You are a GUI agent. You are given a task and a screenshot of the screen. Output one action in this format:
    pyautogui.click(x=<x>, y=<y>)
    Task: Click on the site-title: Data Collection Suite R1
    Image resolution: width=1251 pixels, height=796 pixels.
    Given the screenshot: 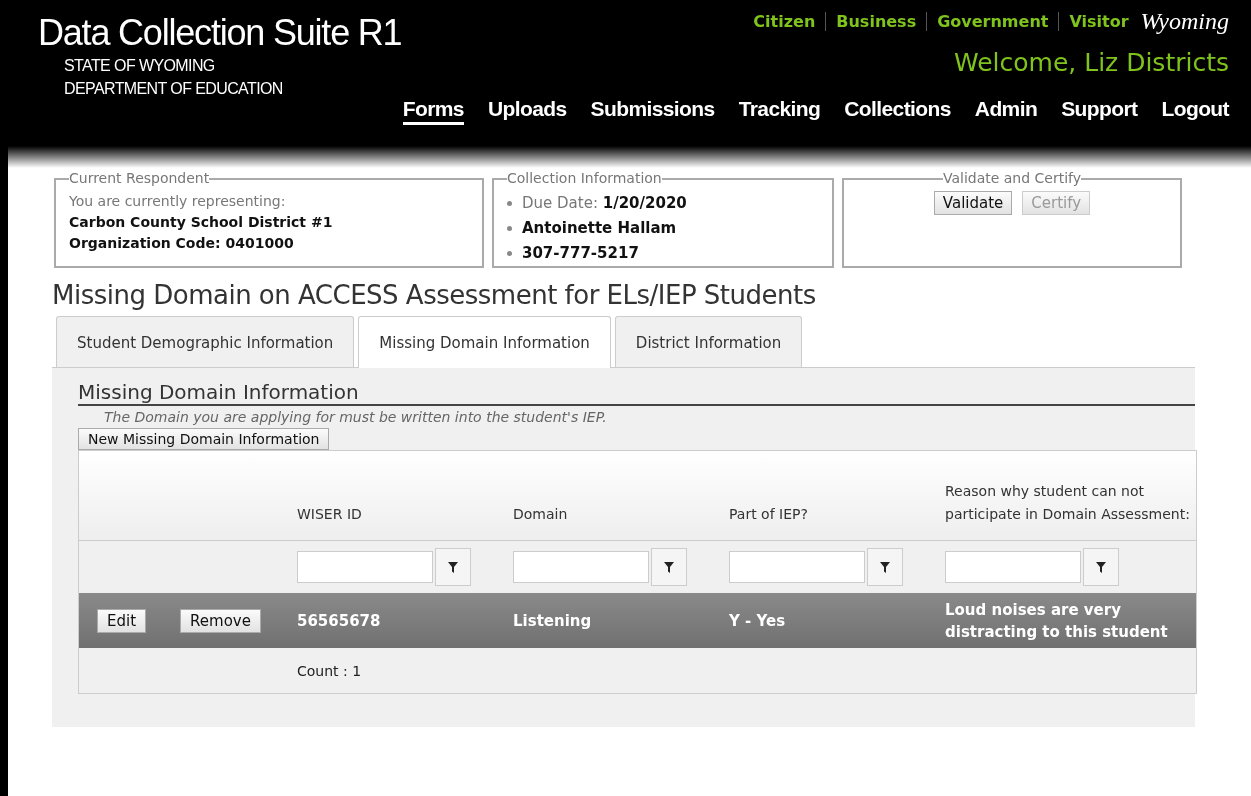 What is the action you would take?
    pyautogui.click(x=220, y=33)
    